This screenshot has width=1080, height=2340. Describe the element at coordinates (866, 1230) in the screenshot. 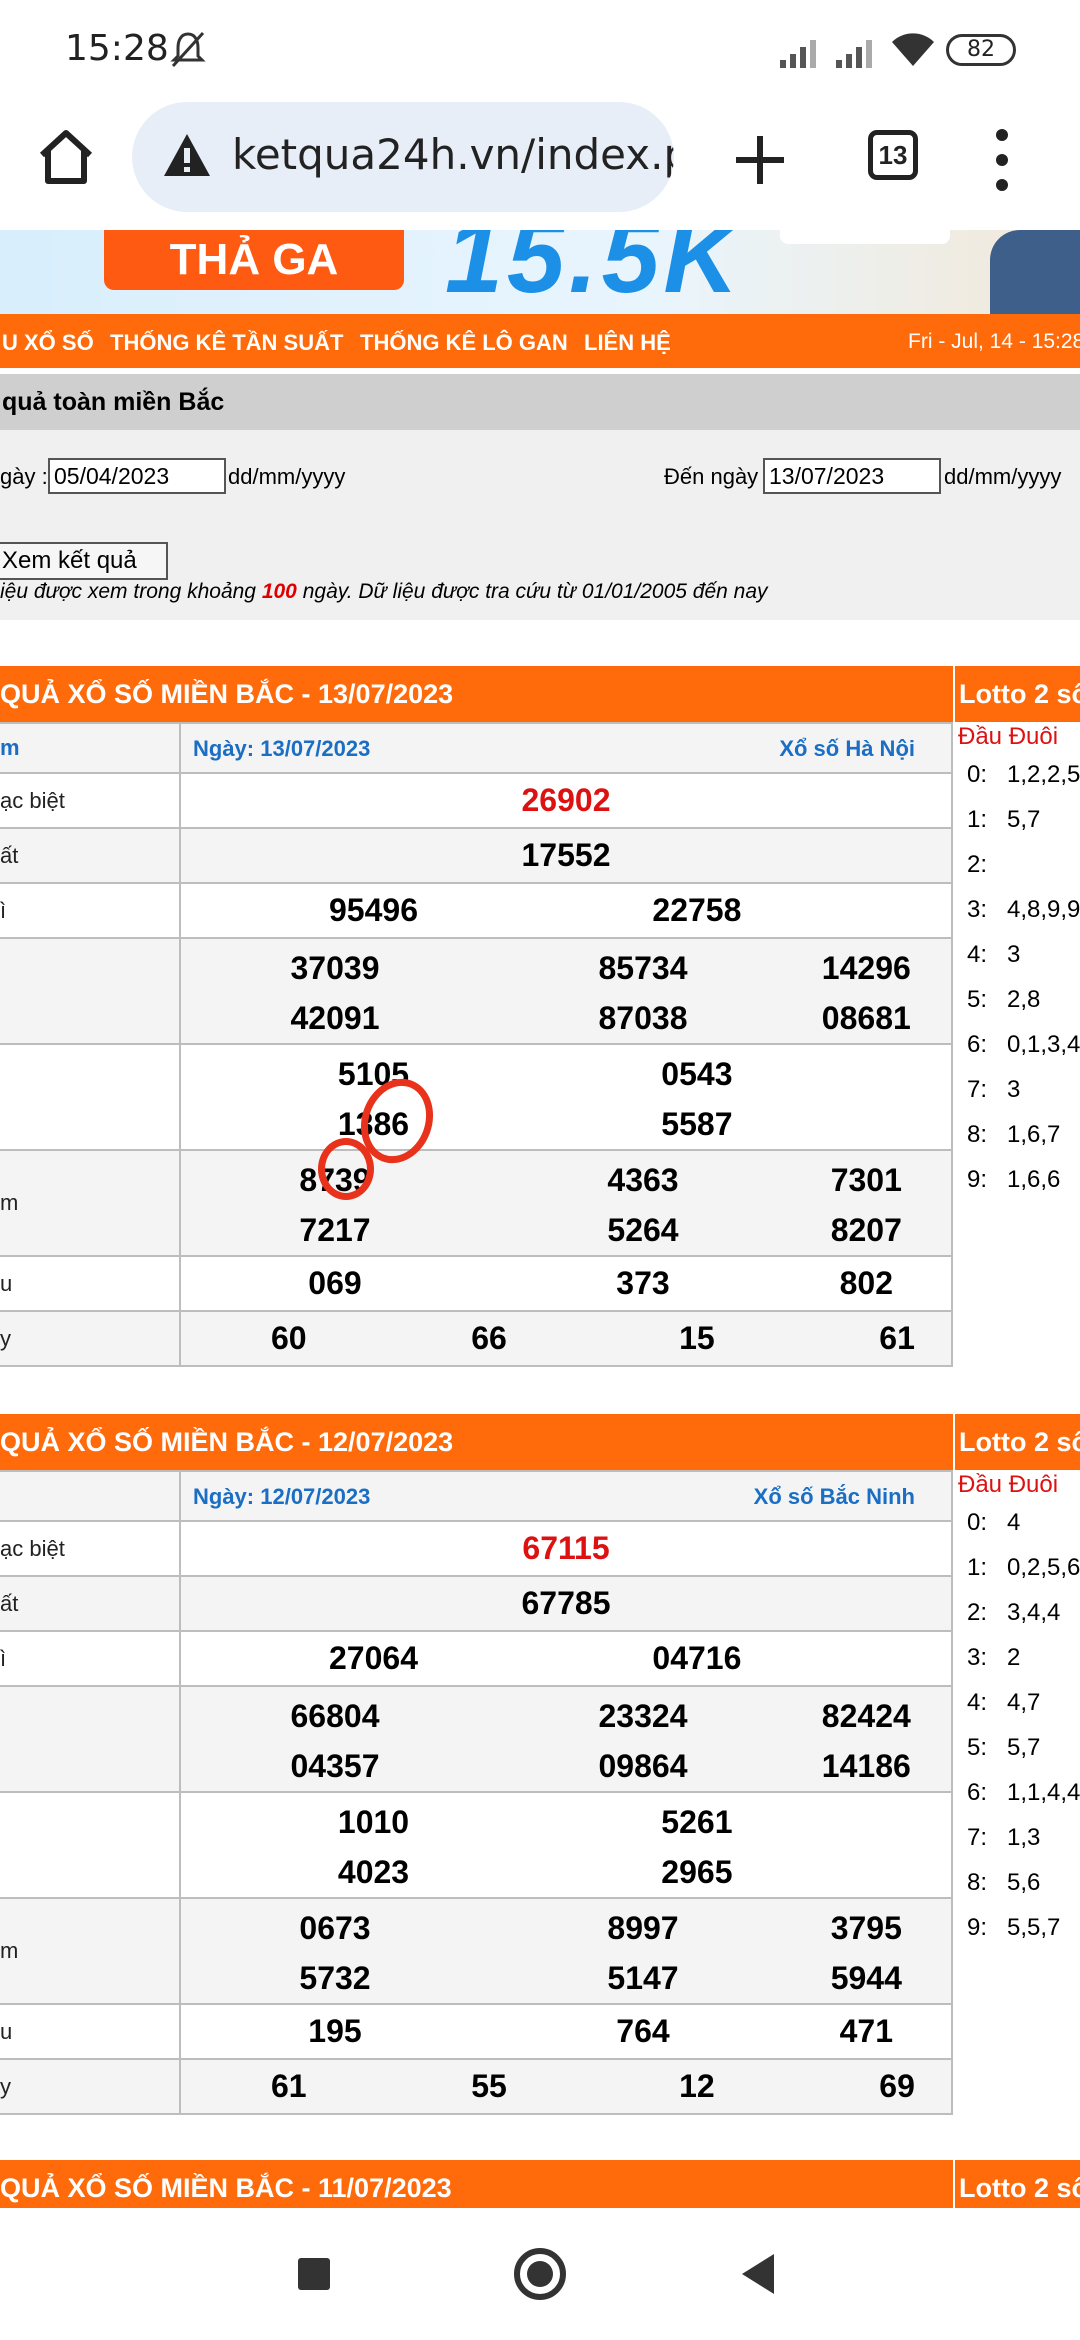

I see `prize-number: 8207` at that location.